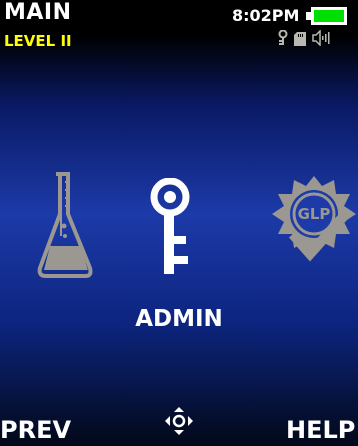  Describe the element at coordinates (321, 39) in the screenshot. I see `speaker-icon` at that location.